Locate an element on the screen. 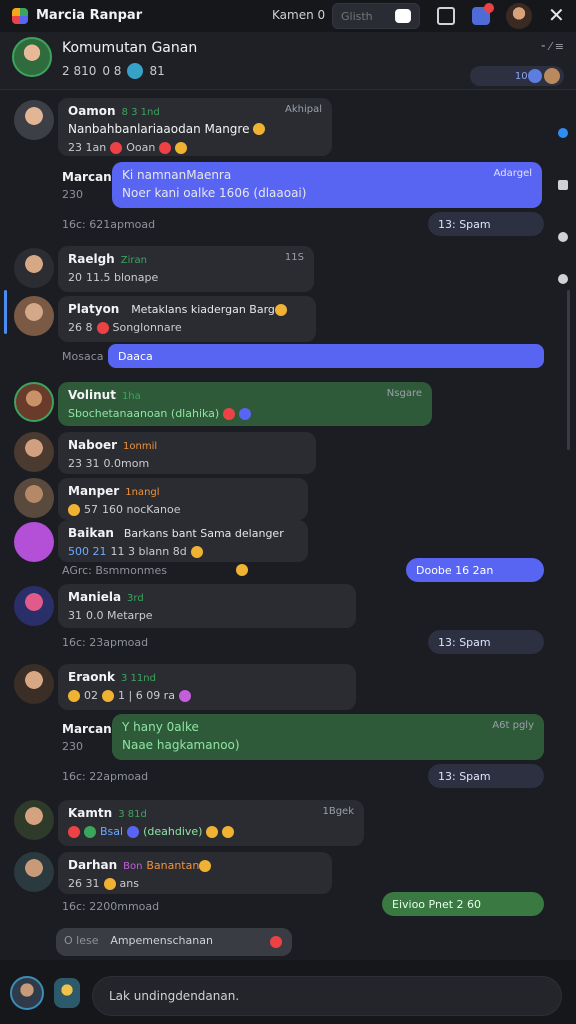 Image resolution: width=576 pixels, height=1024 pixels. list-item: Manper 1nangl 57 160 nocKanoe is located at coordinates (183, 499).